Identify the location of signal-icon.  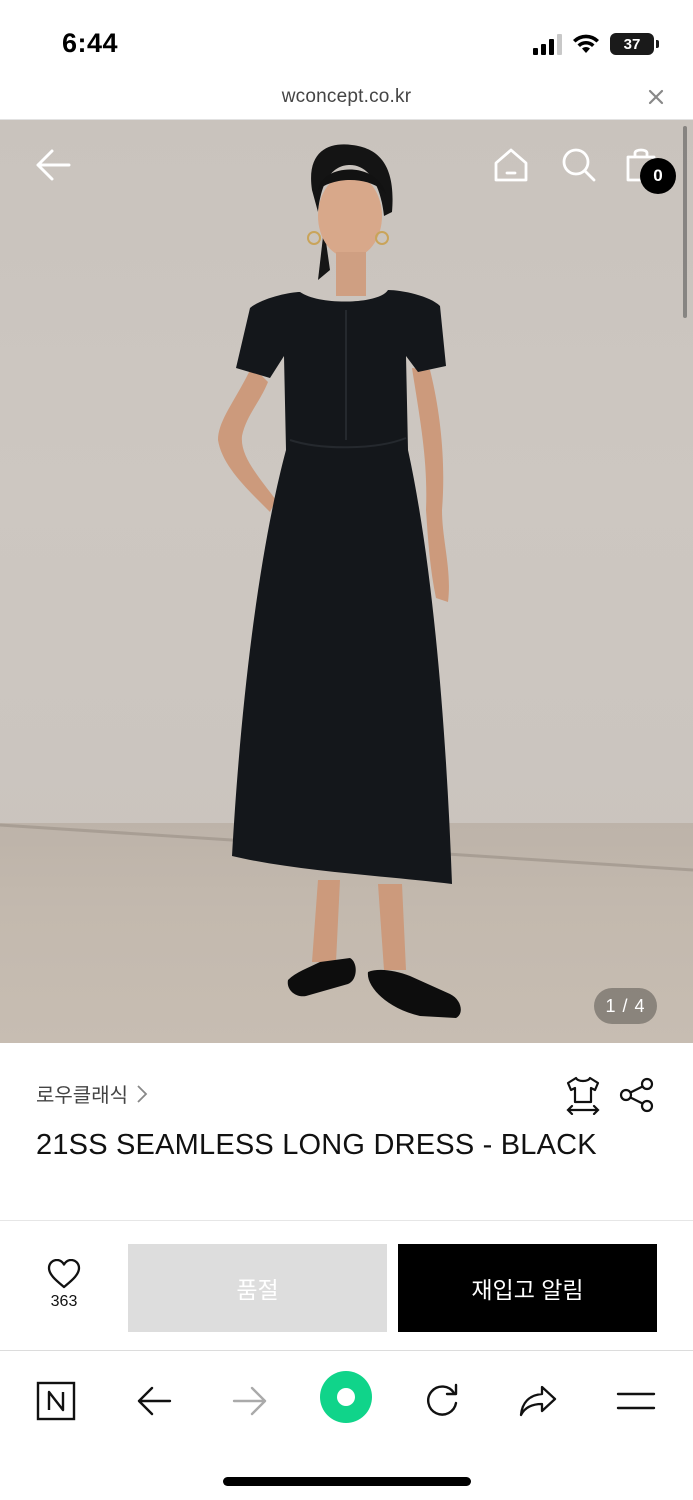
(547, 44).